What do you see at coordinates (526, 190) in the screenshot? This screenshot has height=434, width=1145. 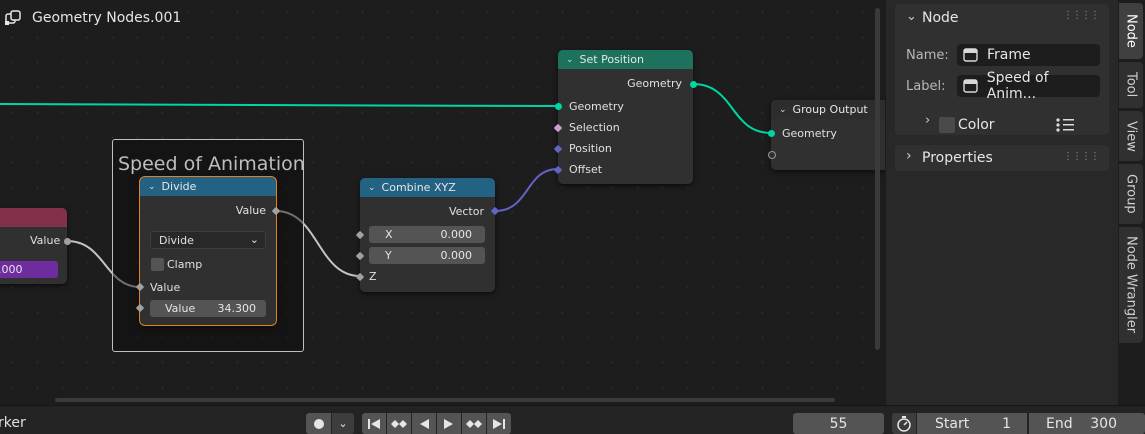 I see `link-vector-offset` at bounding box center [526, 190].